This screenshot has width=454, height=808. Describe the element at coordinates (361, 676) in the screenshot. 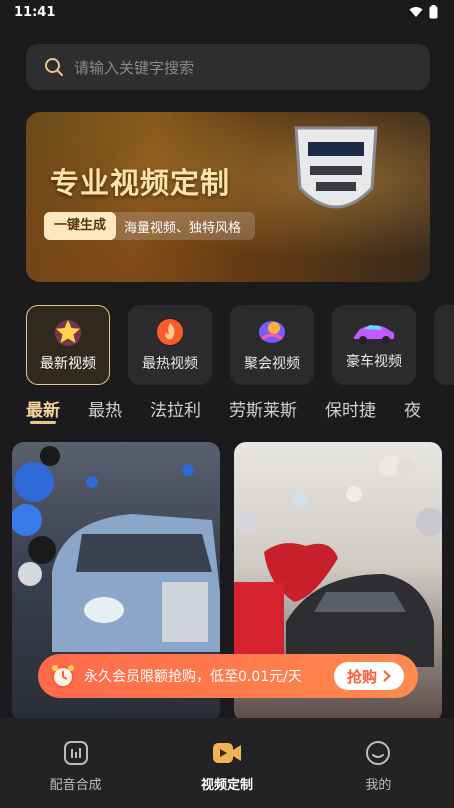

I see `grab-deal-label: 抢购` at that location.